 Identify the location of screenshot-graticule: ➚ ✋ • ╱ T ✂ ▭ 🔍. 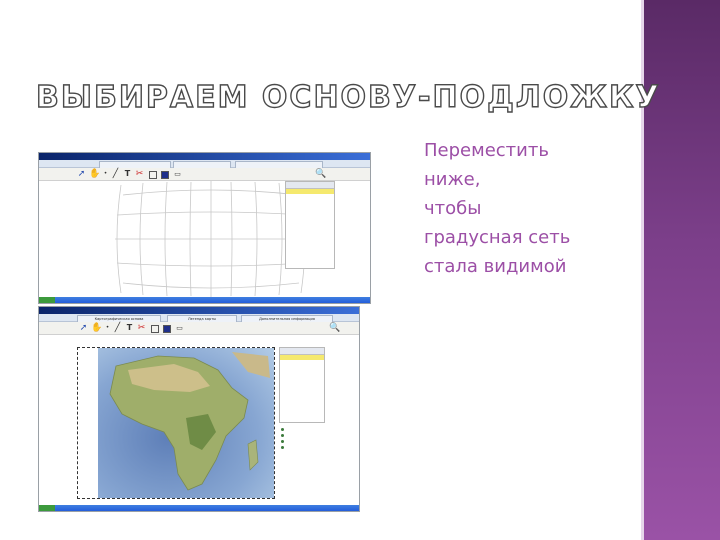
(204, 228).